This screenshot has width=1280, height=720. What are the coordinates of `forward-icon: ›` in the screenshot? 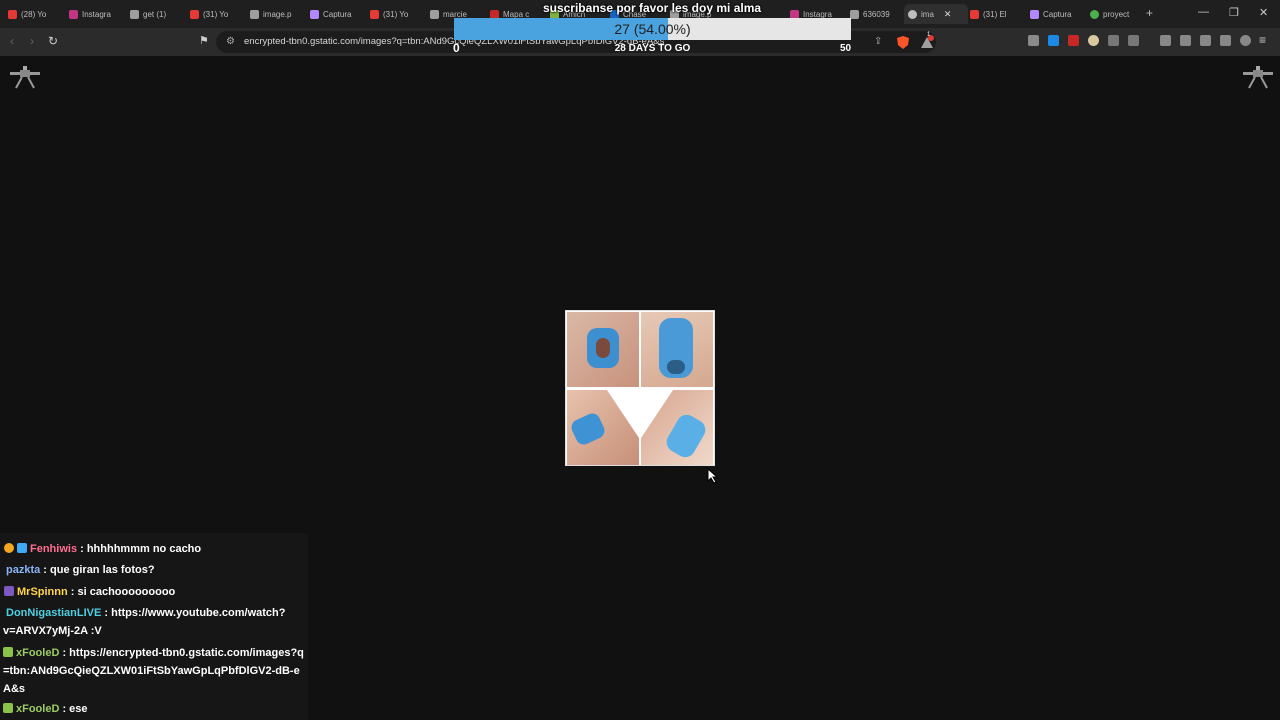 It's located at (32, 41).